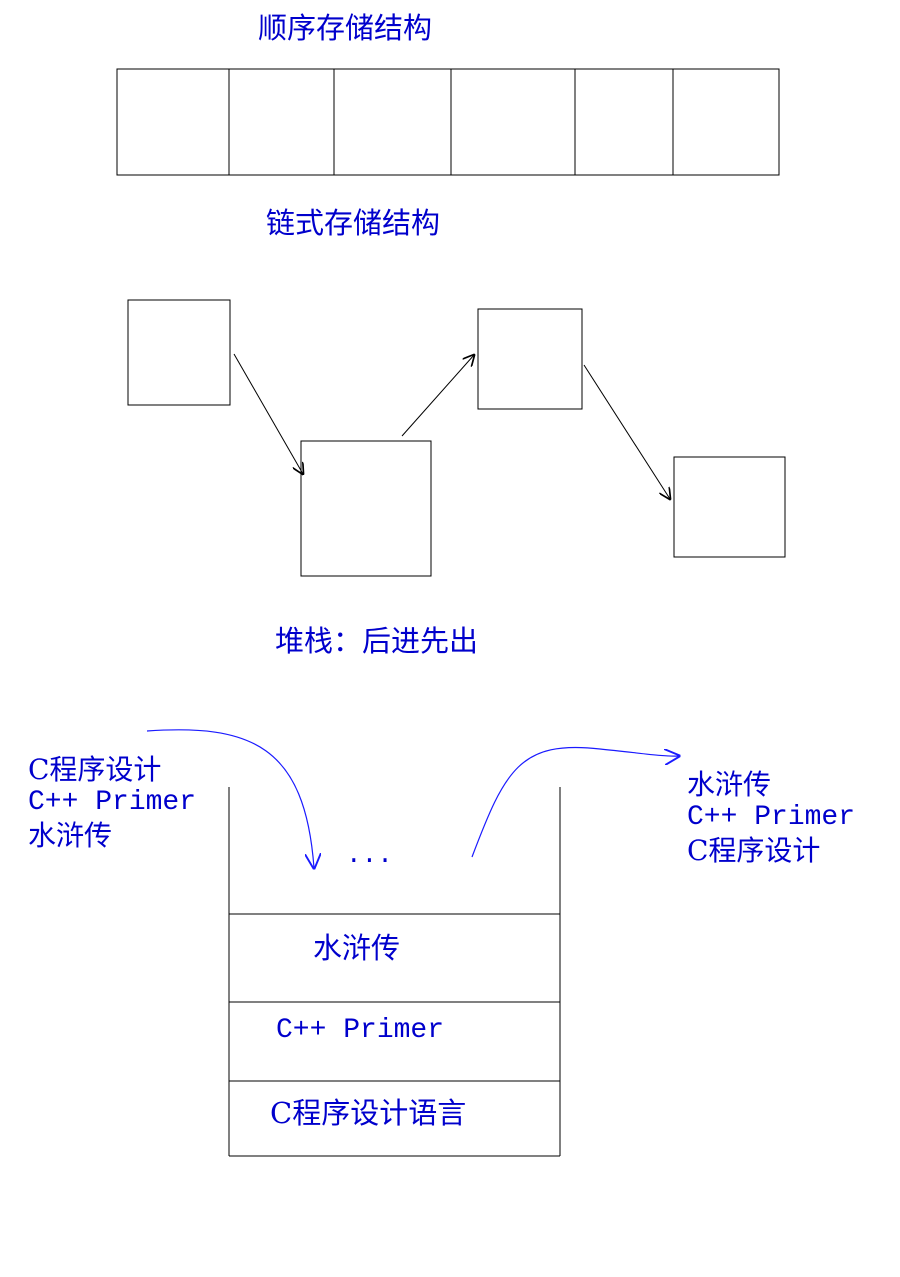  I want to click on stack-item: C++ Primer, so click(360, 1030).